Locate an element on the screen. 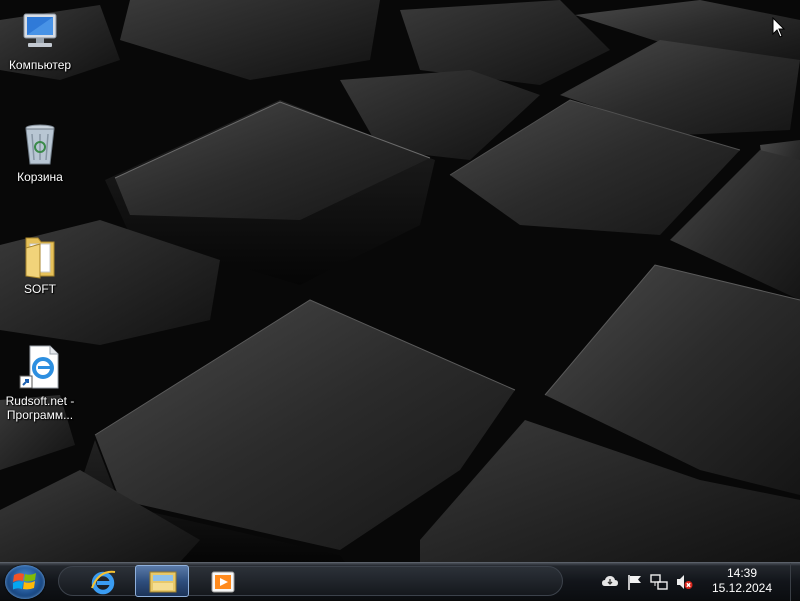 This screenshot has height=601, width=800. tray-action-center is located at coordinates (635, 582).